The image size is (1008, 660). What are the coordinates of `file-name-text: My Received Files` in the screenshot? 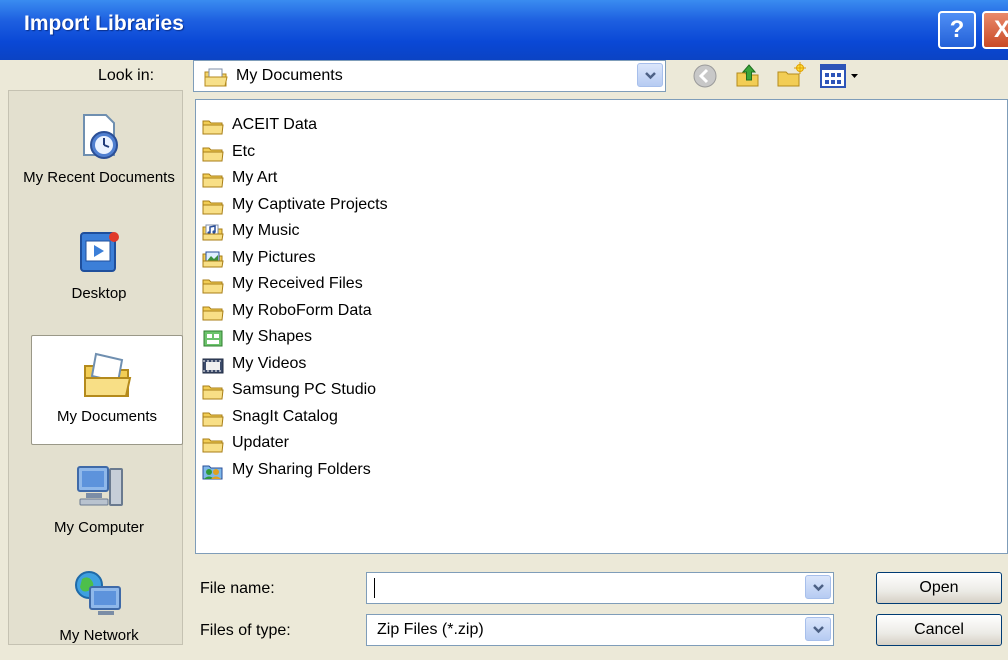 It's located at (297, 283).